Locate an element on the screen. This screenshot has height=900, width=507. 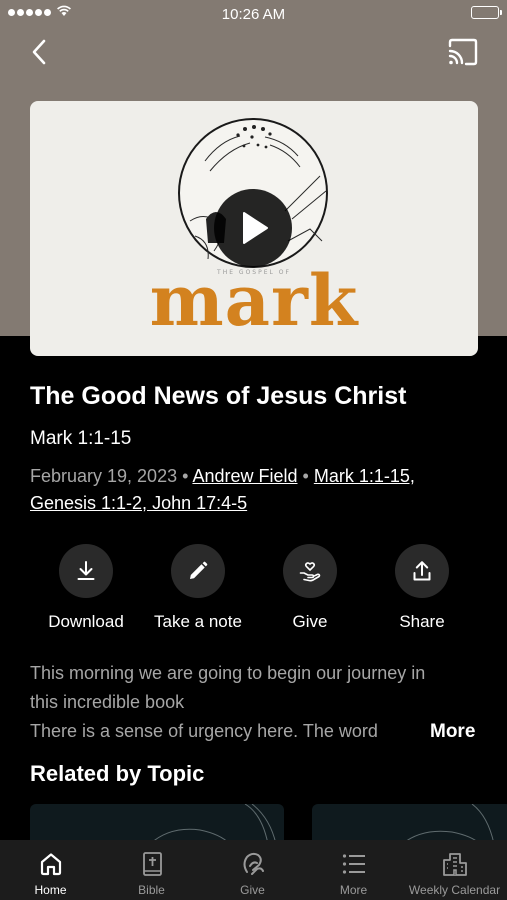
status-time: 10:26 AM is located at coordinates (253, 14).